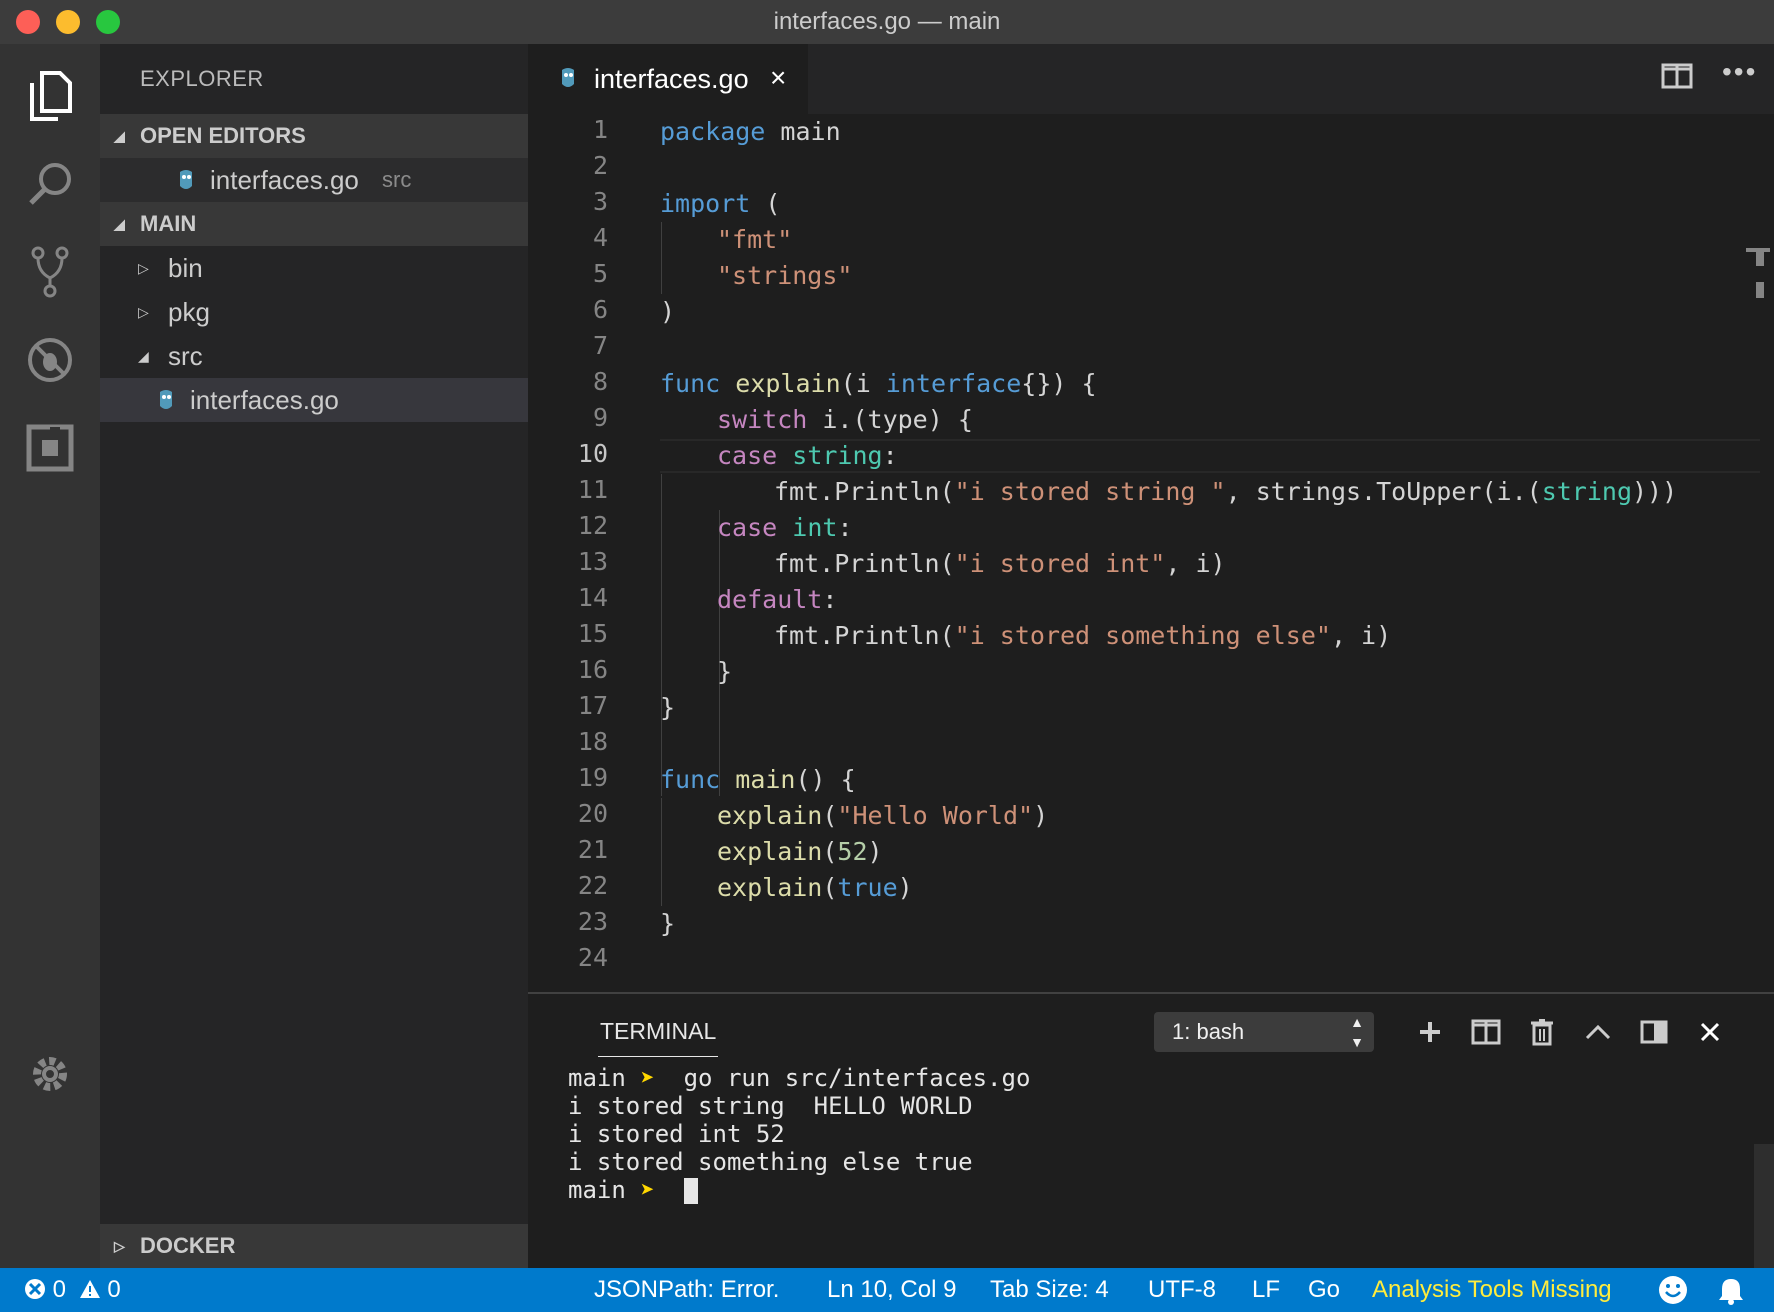  I want to click on debug-icon, so click(50, 360).